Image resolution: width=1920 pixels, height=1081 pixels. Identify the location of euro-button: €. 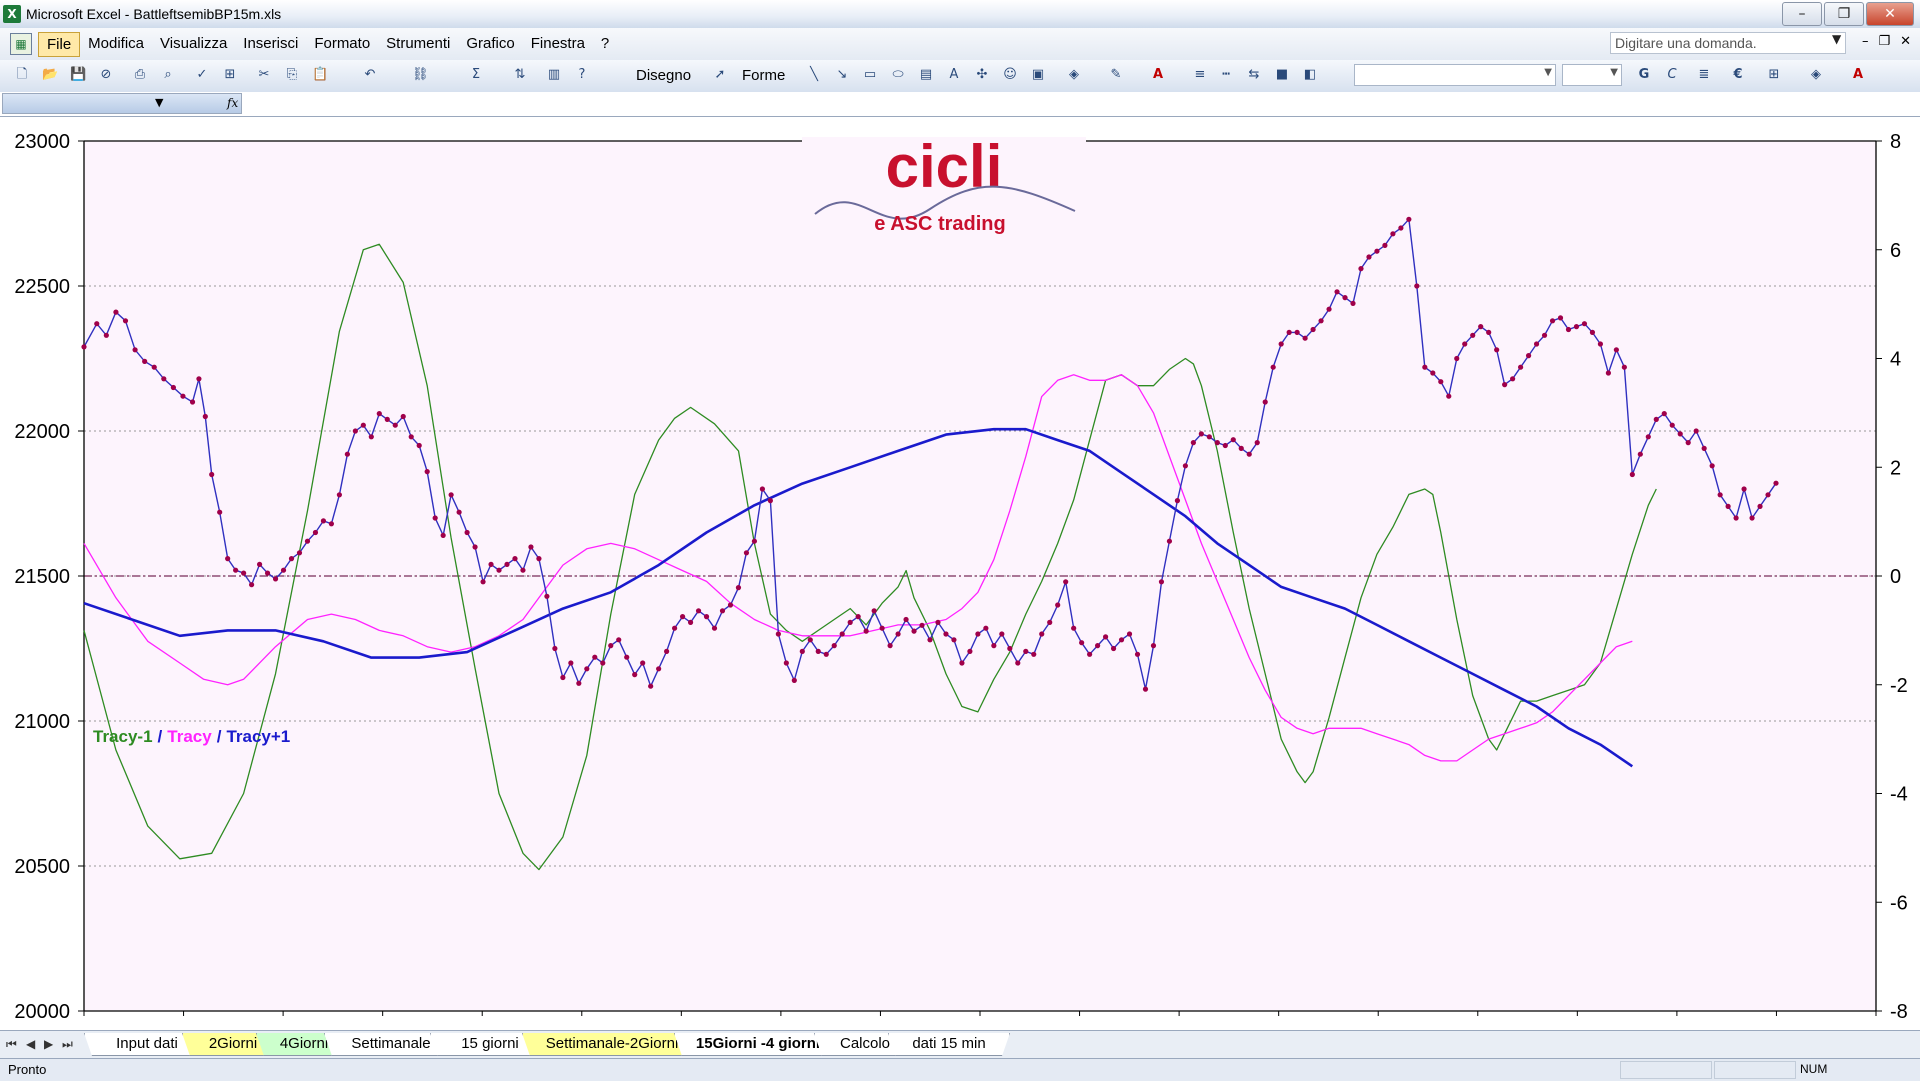
(1738, 75).